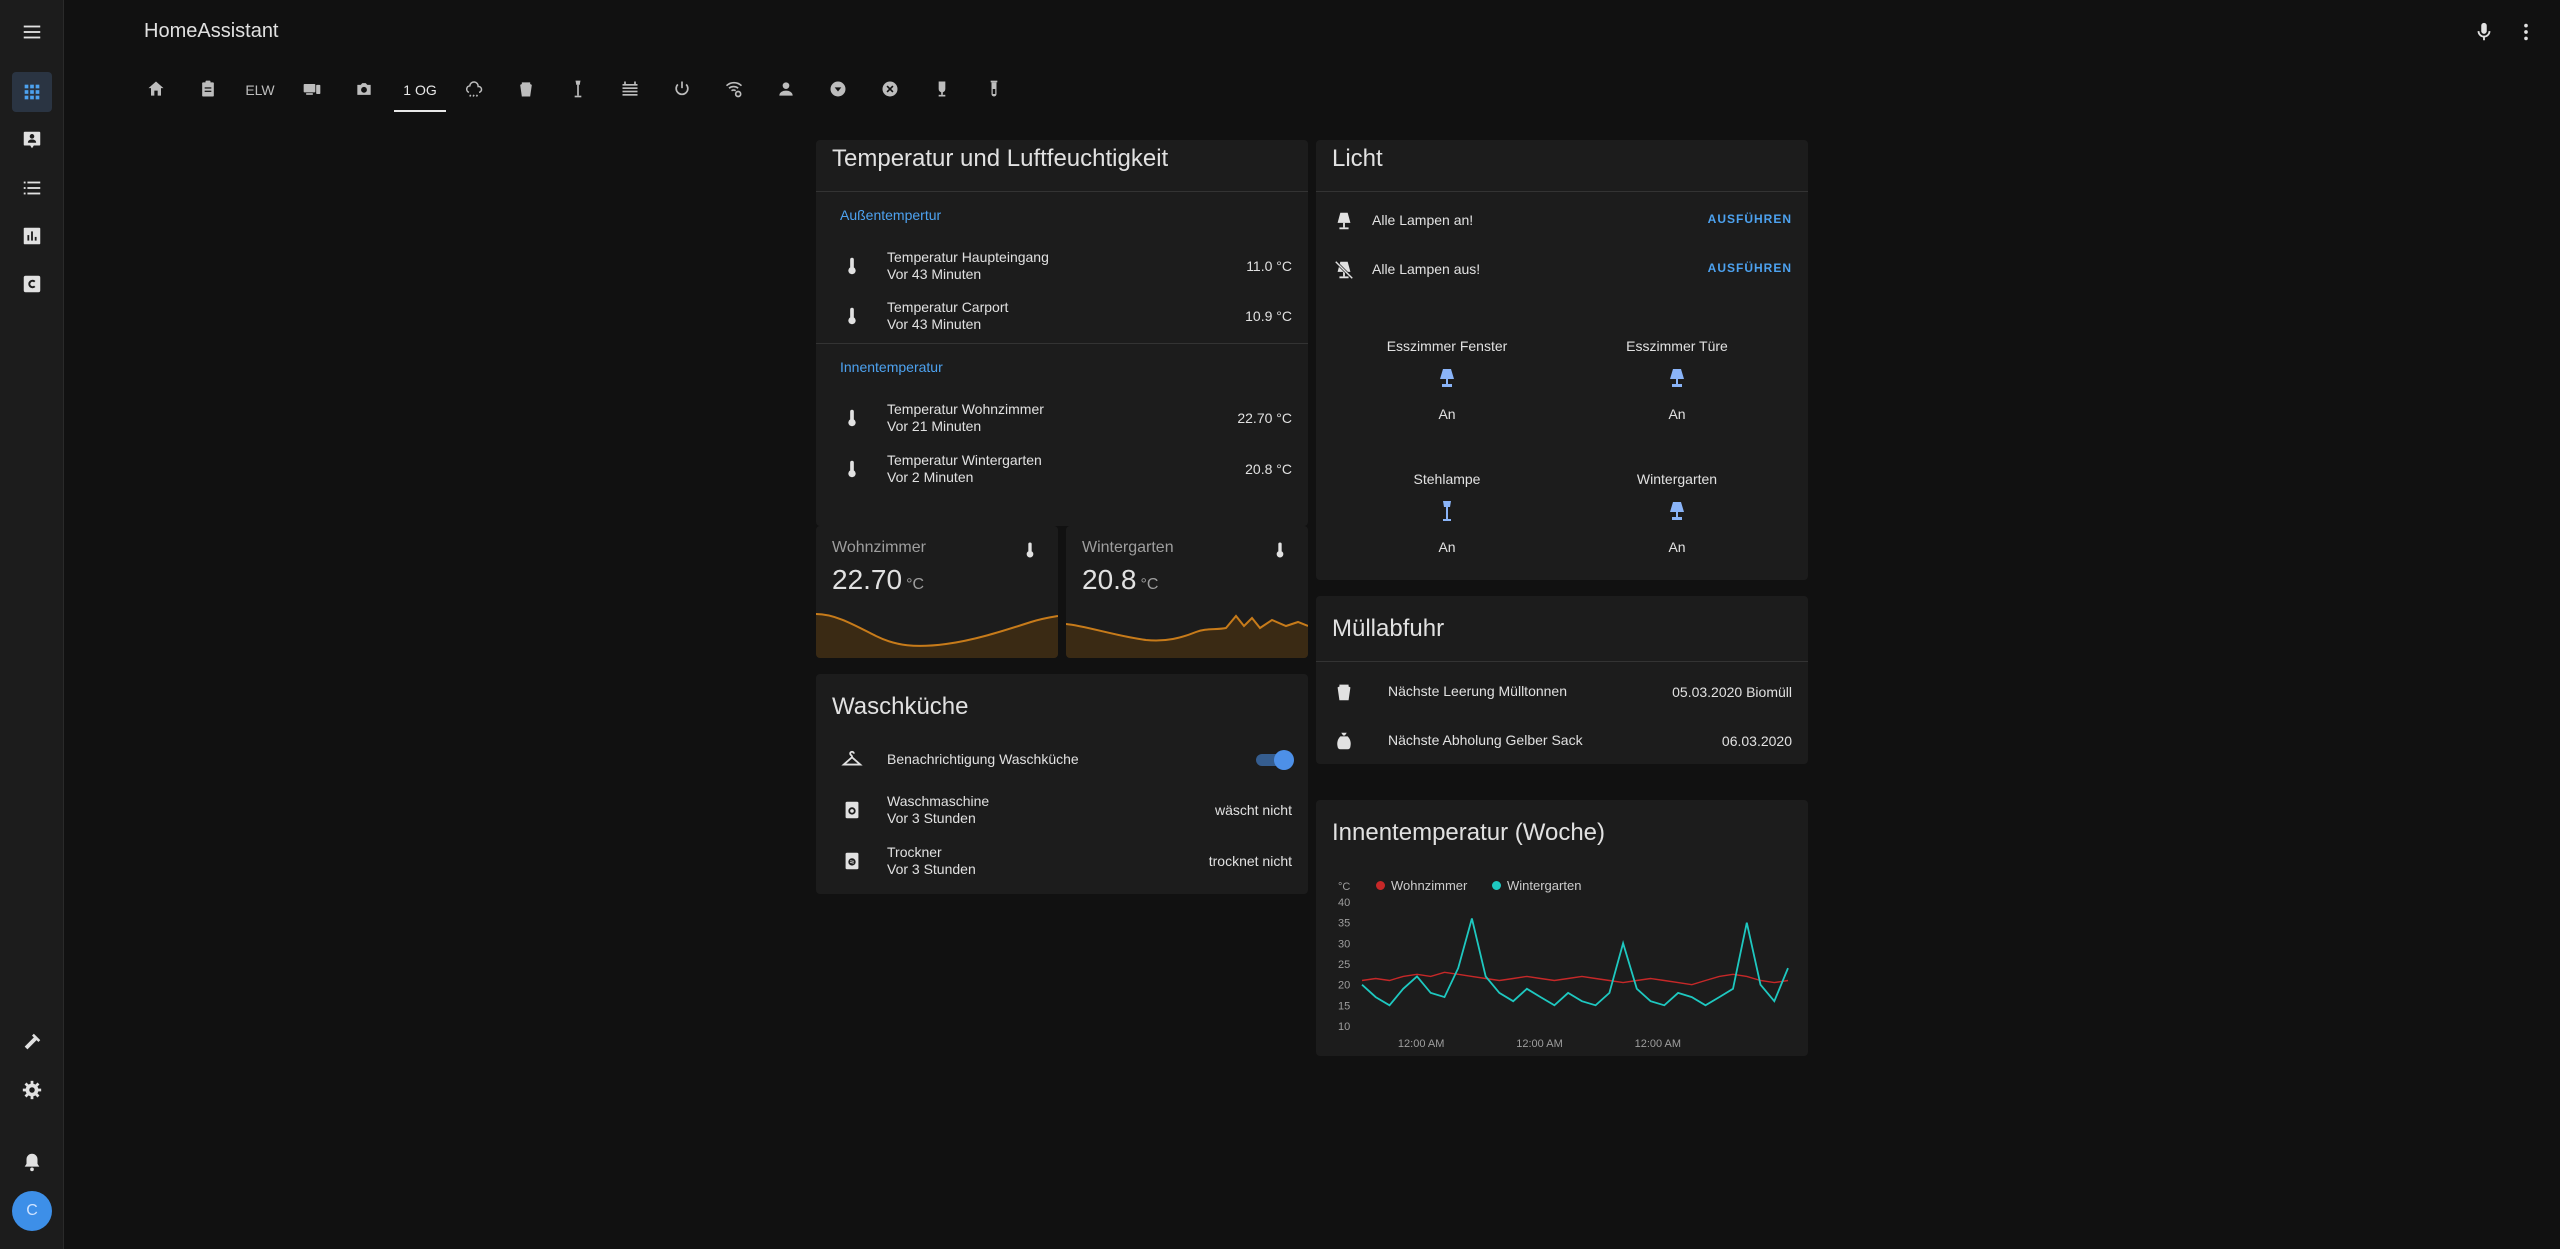 The image size is (2560, 1249). What do you see at coordinates (32, 140) in the screenshot?
I see `account-card-icon` at bounding box center [32, 140].